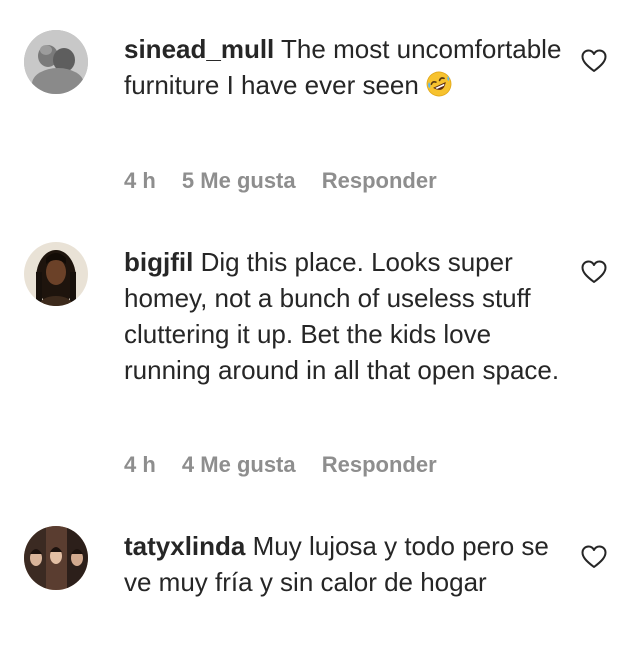 The image size is (640, 664). Describe the element at coordinates (439, 83) in the screenshot. I see `rolling-on-floor-laughing-emoji-icon` at that location.